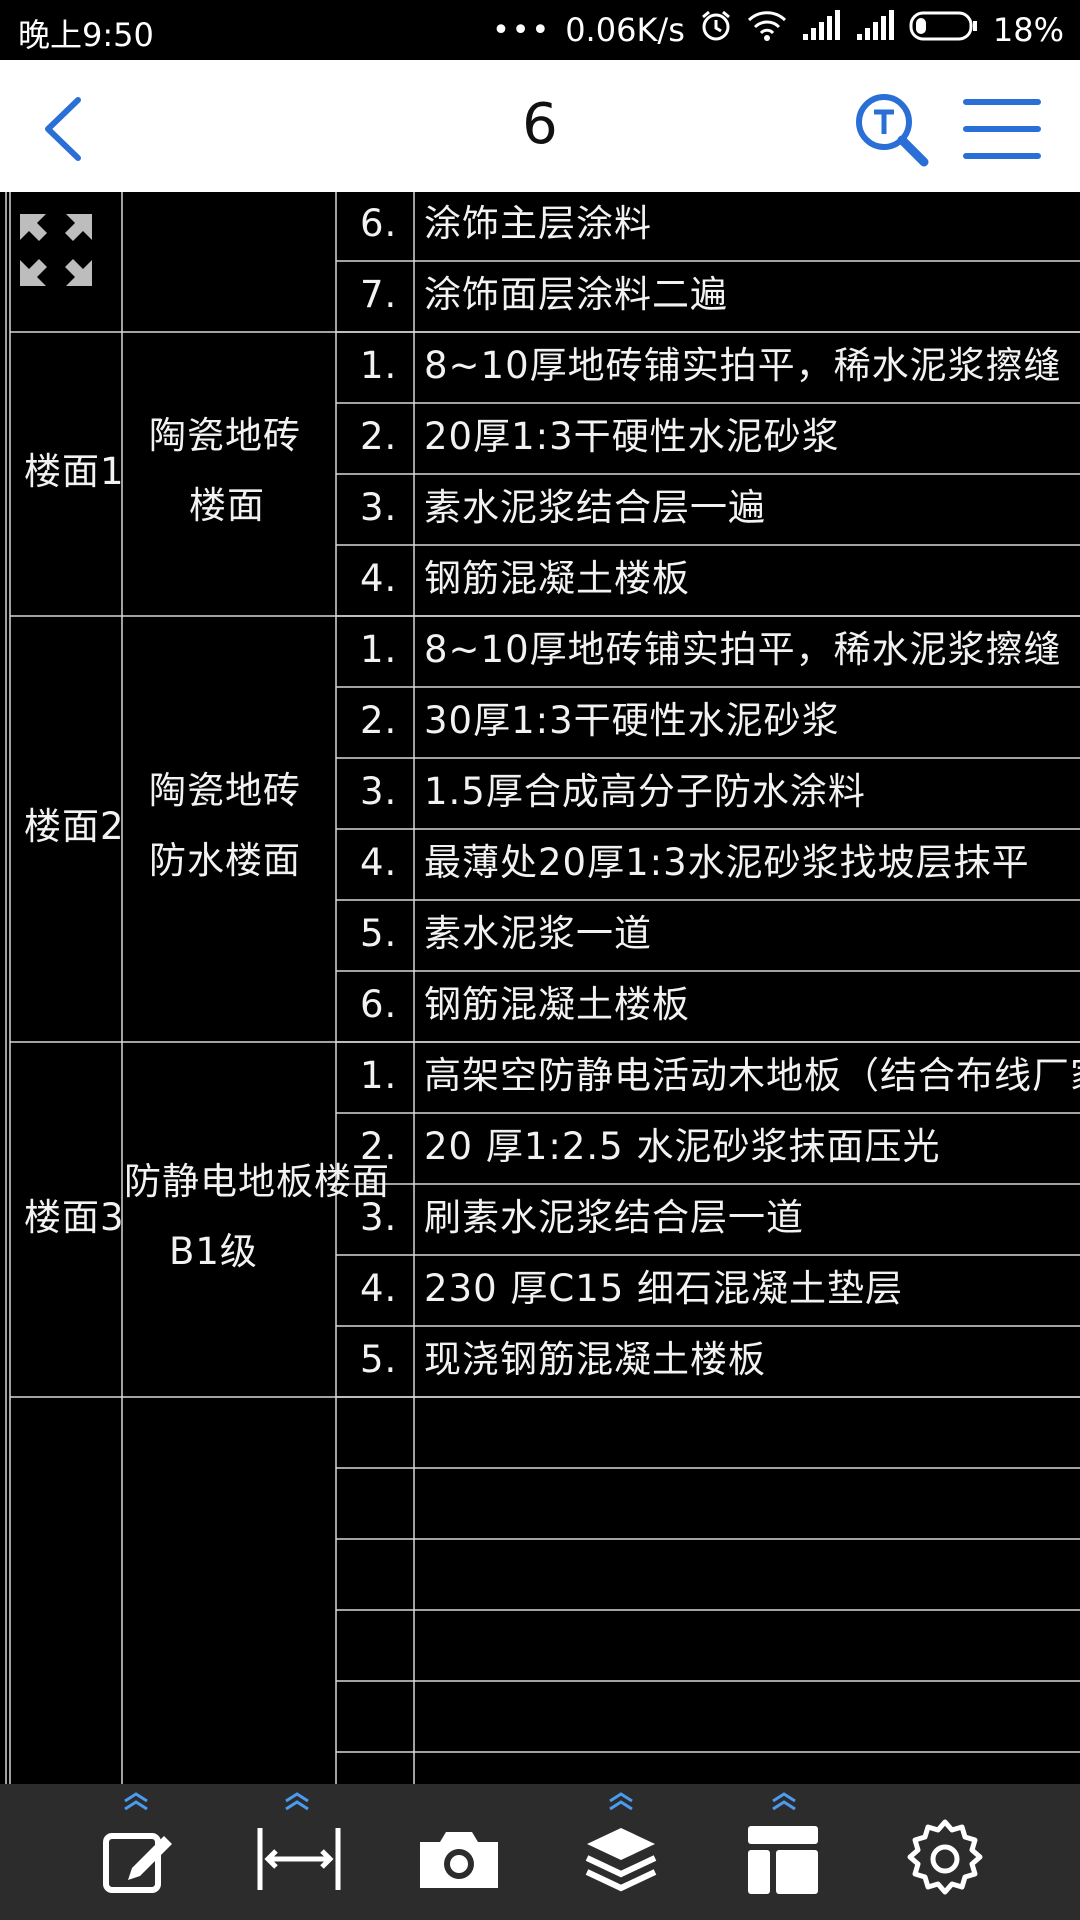  Describe the element at coordinates (944, 30) in the screenshot. I see `battery-icon` at that location.